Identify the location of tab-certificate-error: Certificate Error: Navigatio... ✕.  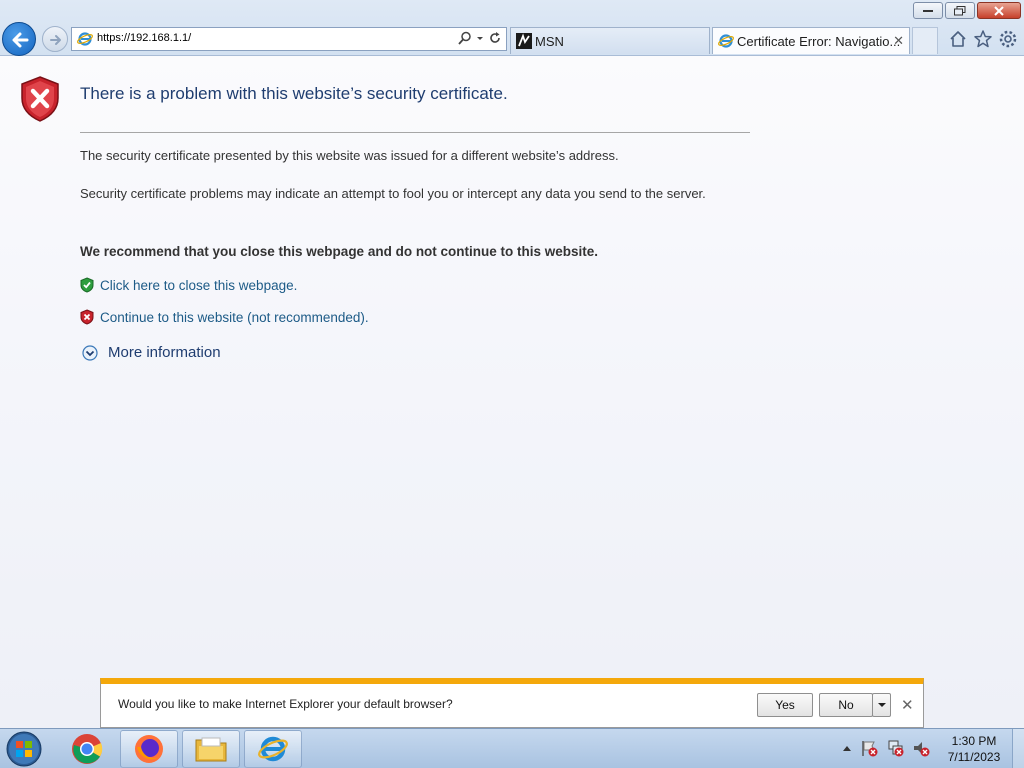
(811, 40).